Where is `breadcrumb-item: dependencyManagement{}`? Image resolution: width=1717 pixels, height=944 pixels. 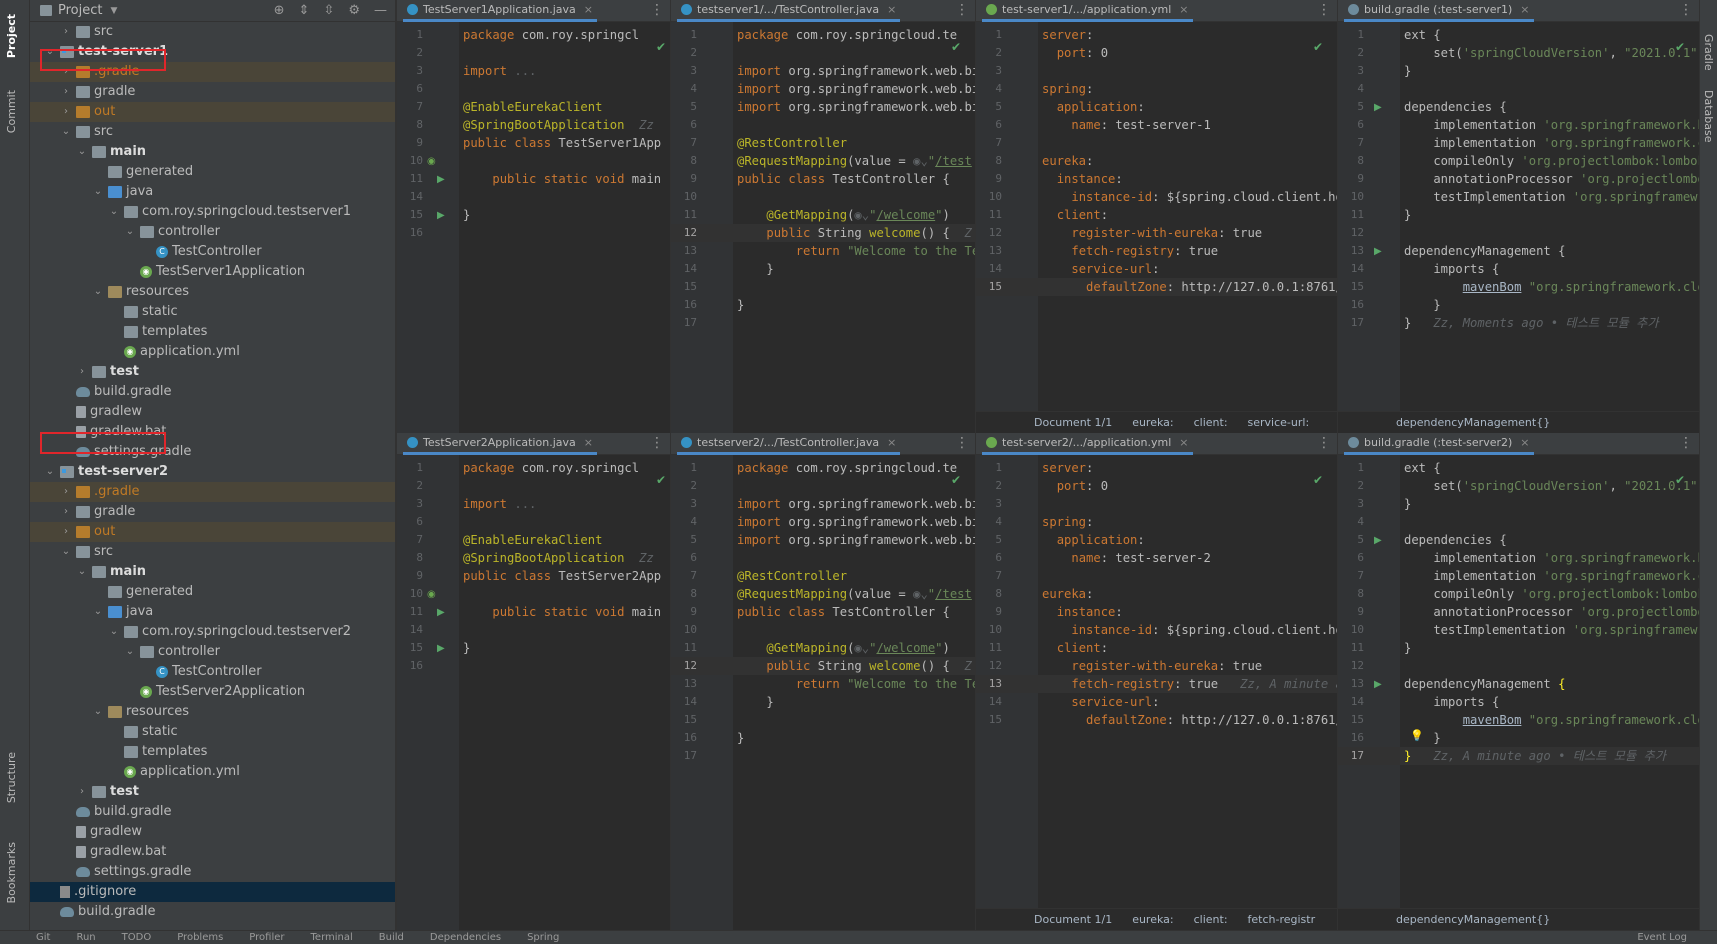
breadcrumb-item: dependencyManagement{} is located at coordinates (1473, 422).